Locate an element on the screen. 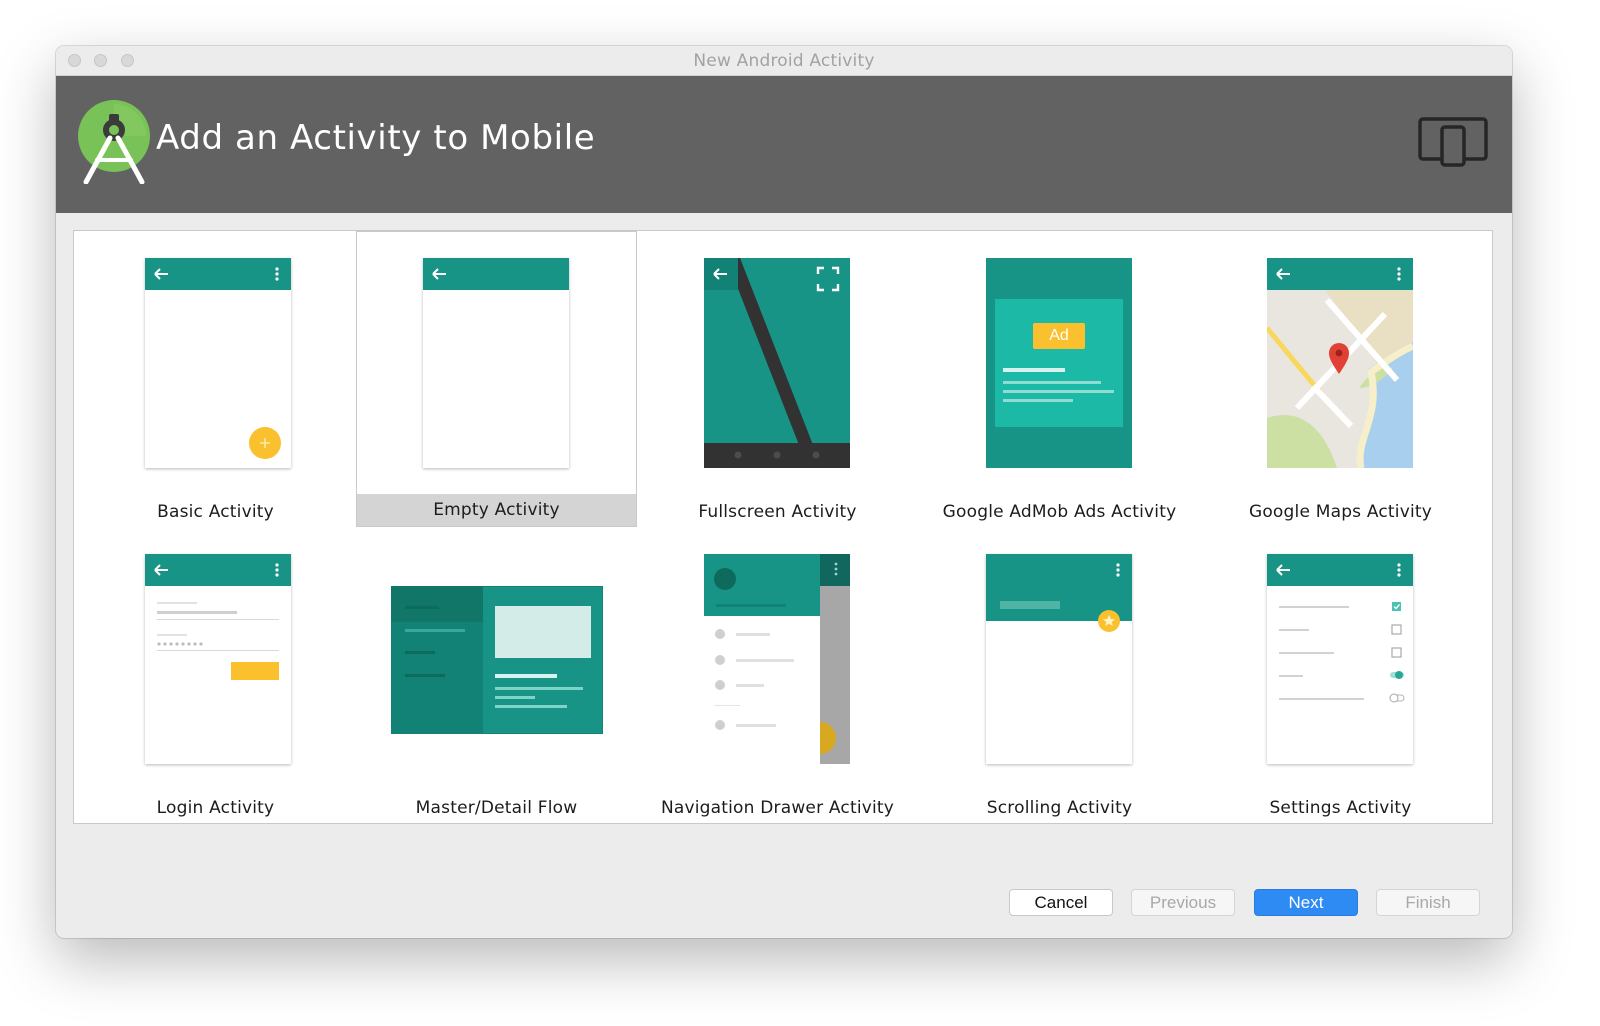  template-label: Fullscreen Activity is located at coordinates (777, 512).